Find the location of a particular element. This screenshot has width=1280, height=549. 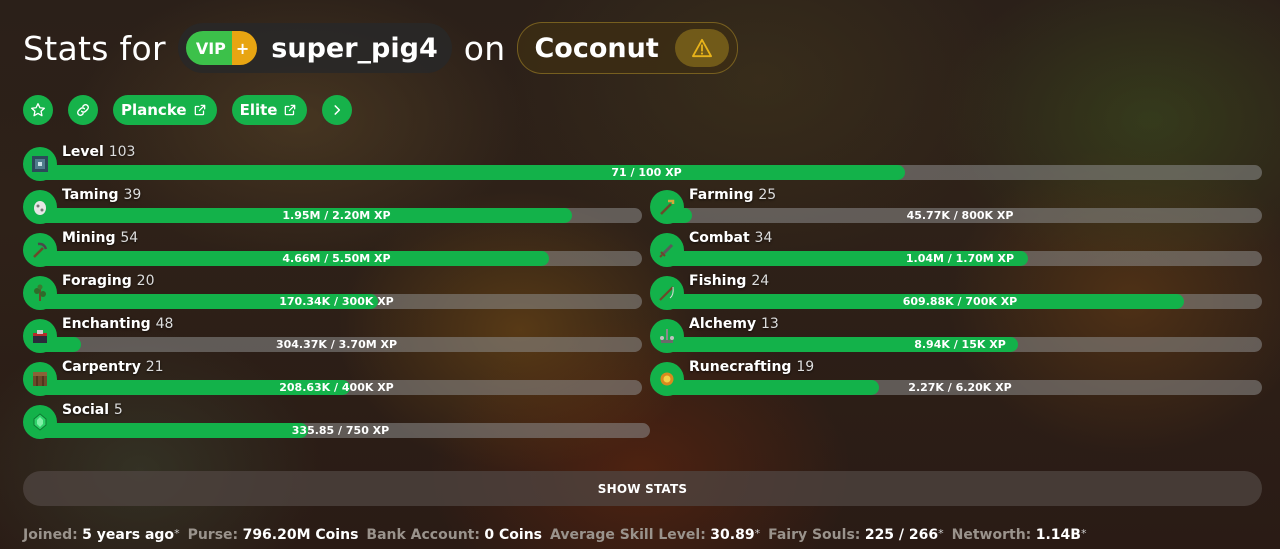

skill-level-value: 103 is located at coordinates (122, 152).